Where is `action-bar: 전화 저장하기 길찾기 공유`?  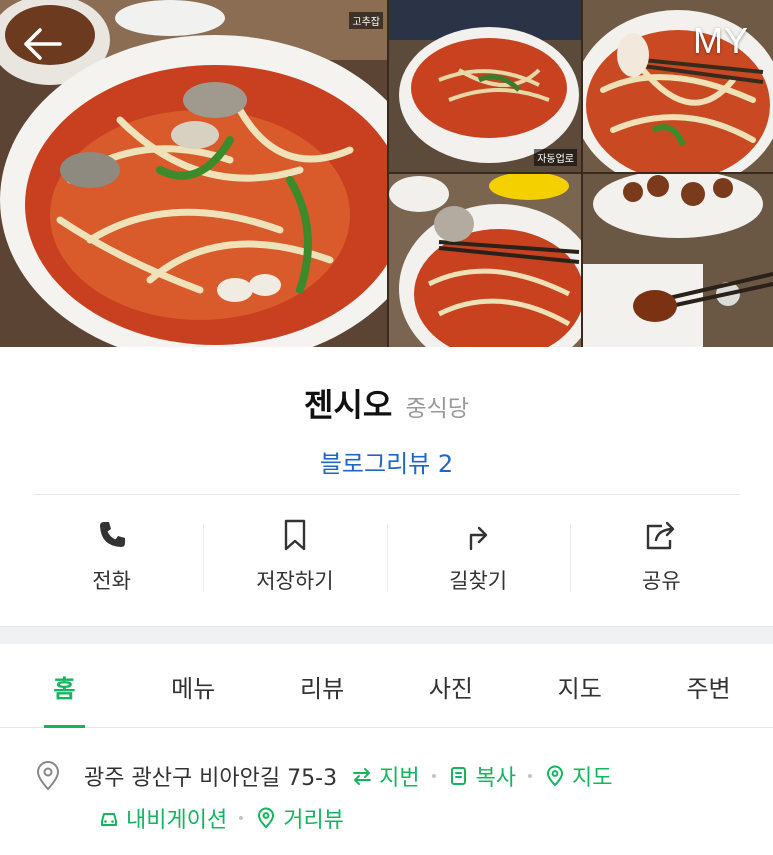
action-bar: 전화 저장하기 길찾기 공유 is located at coordinates (386, 558).